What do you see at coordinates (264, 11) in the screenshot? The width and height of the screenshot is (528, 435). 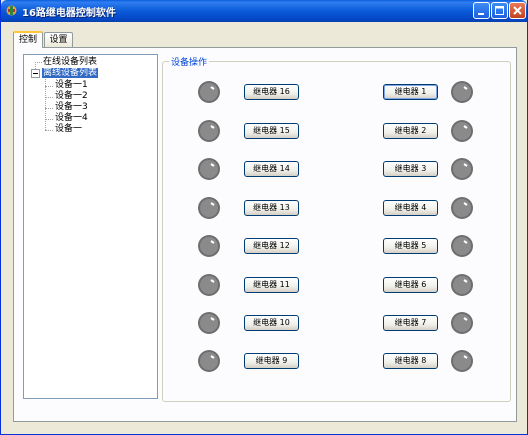 I see `title-bar: 16路继电器控制软件` at bounding box center [264, 11].